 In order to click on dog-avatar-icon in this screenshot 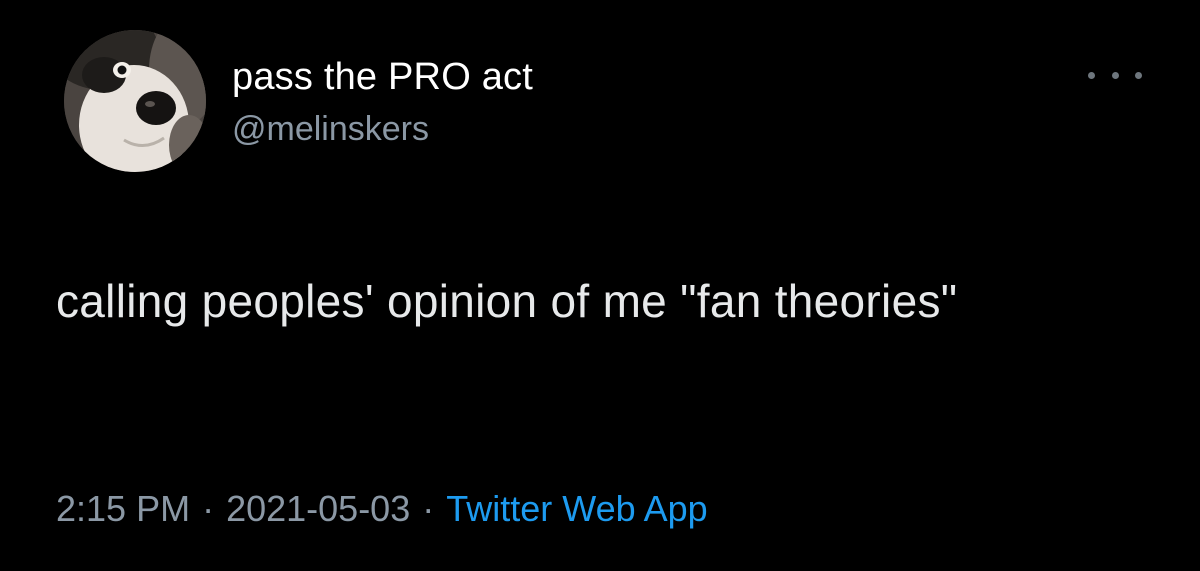, I will do `click(135, 101)`.